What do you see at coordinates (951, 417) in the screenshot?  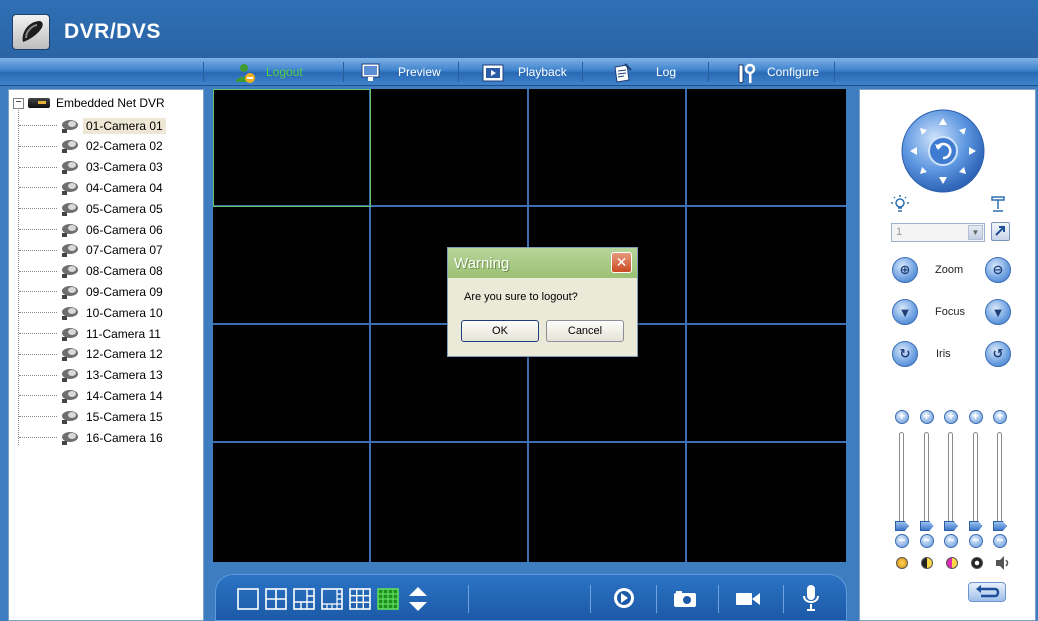 I see `saturation-increase-button: +` at bounding box center [951, 417].